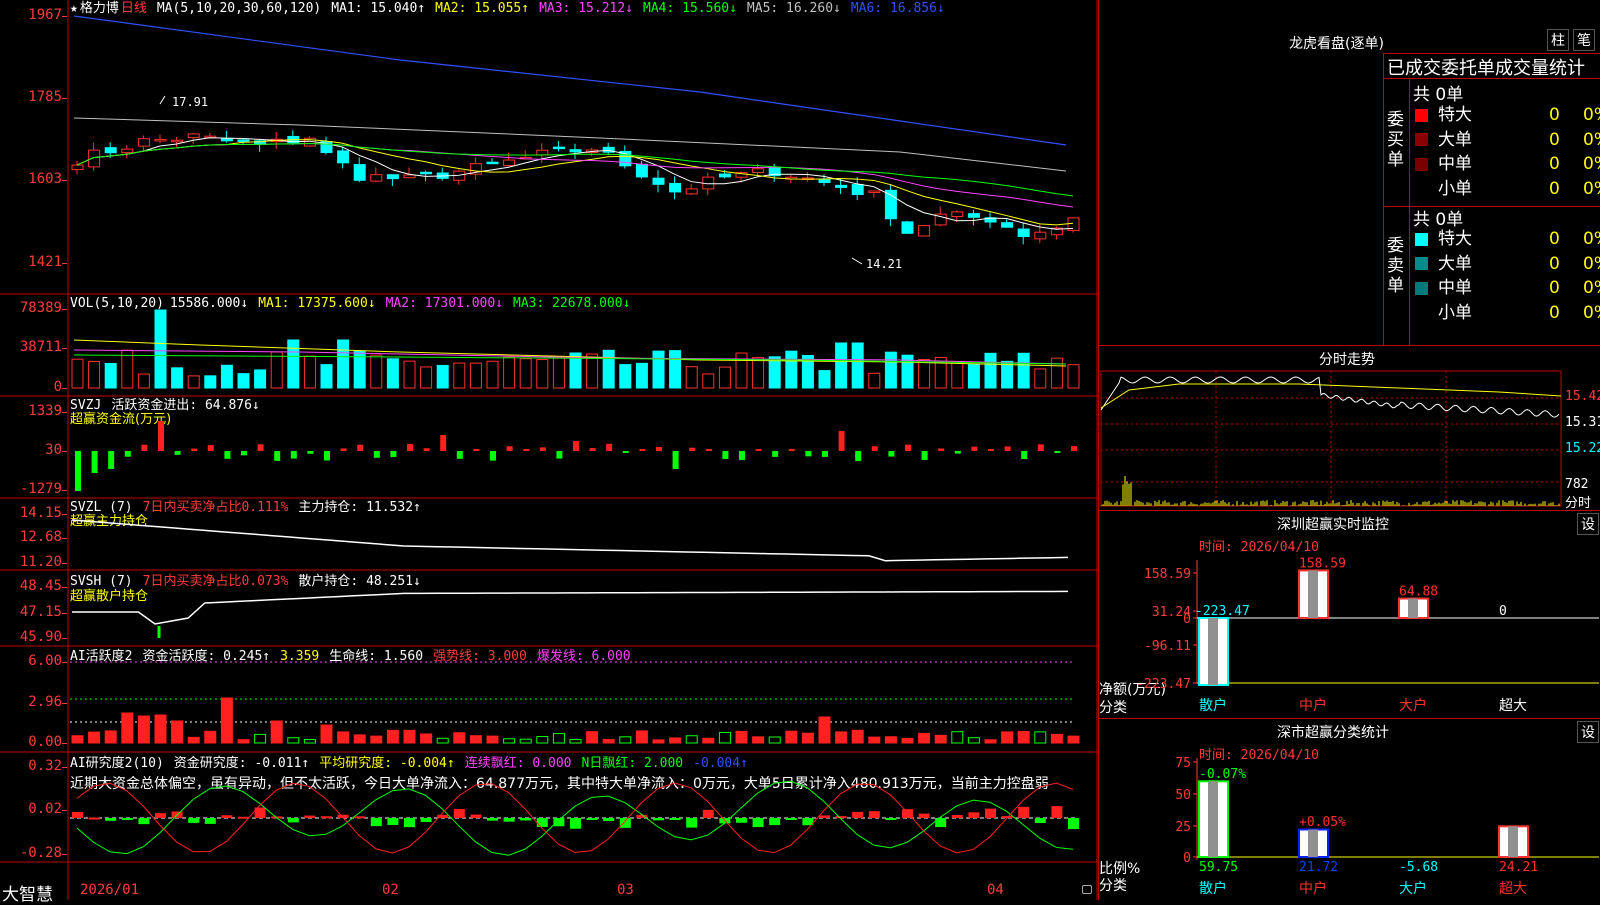 This screenshot has width=1600, height=905. I want to click on svsh-axis-label-2-tick, so click(64, 638).